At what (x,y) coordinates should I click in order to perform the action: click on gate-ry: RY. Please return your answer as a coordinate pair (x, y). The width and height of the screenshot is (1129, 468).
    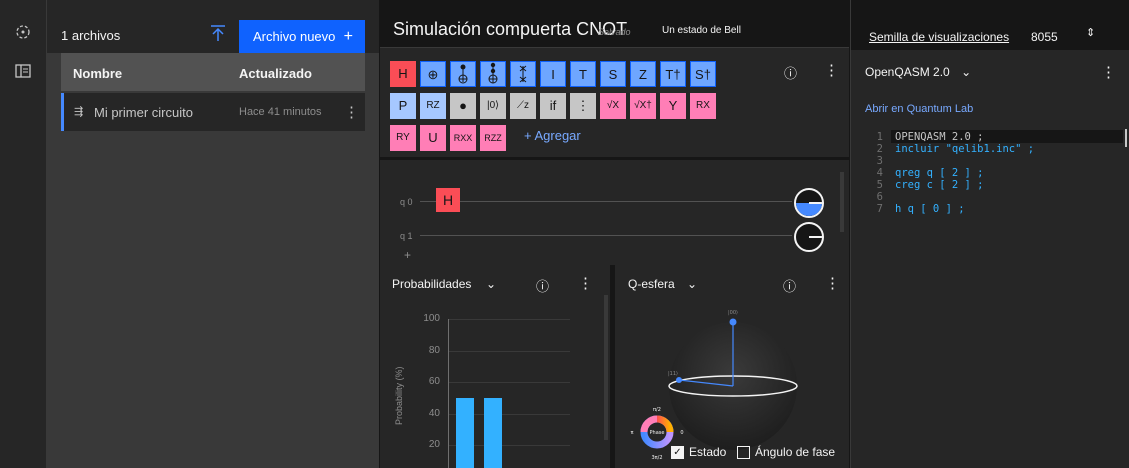
    Looking at the image, I should click on (403, 138).